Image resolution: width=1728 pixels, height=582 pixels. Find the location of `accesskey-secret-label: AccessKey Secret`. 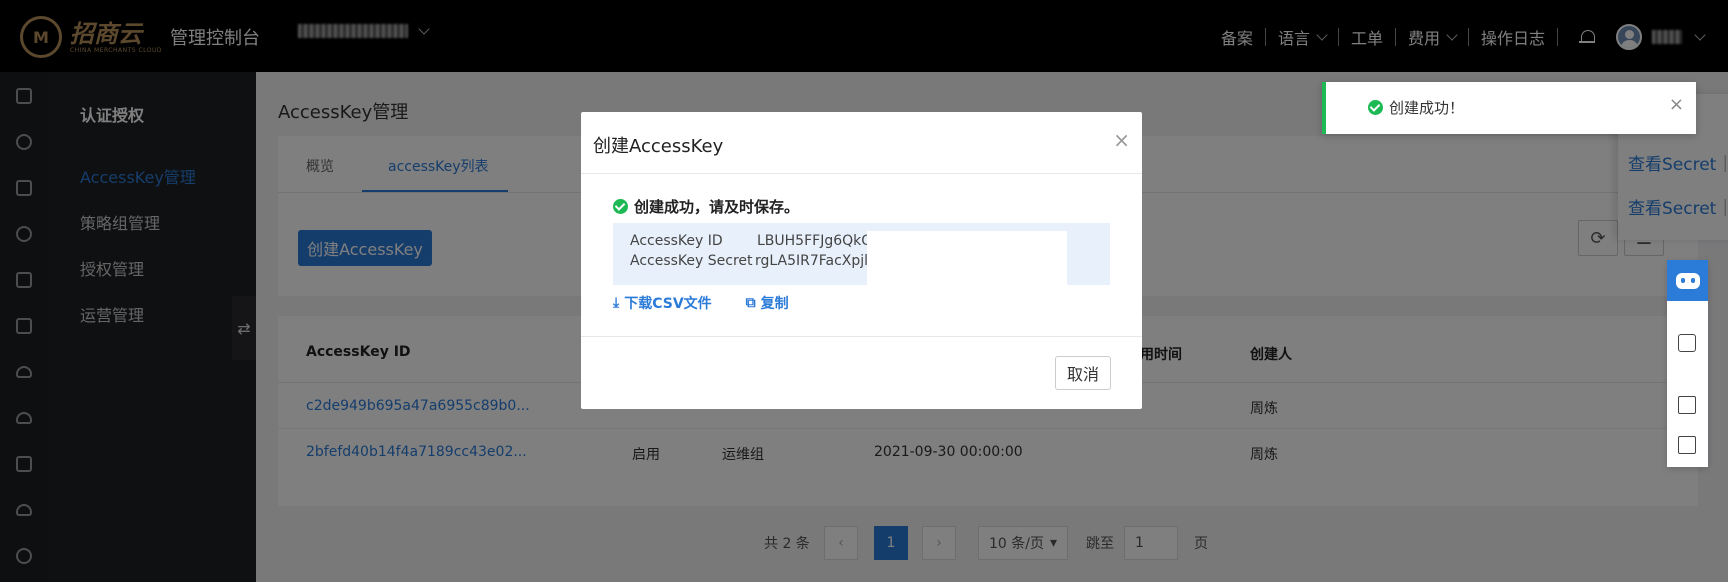

accesskey-secret-label: AccessKey Secret is located at coordinates (691, 261).